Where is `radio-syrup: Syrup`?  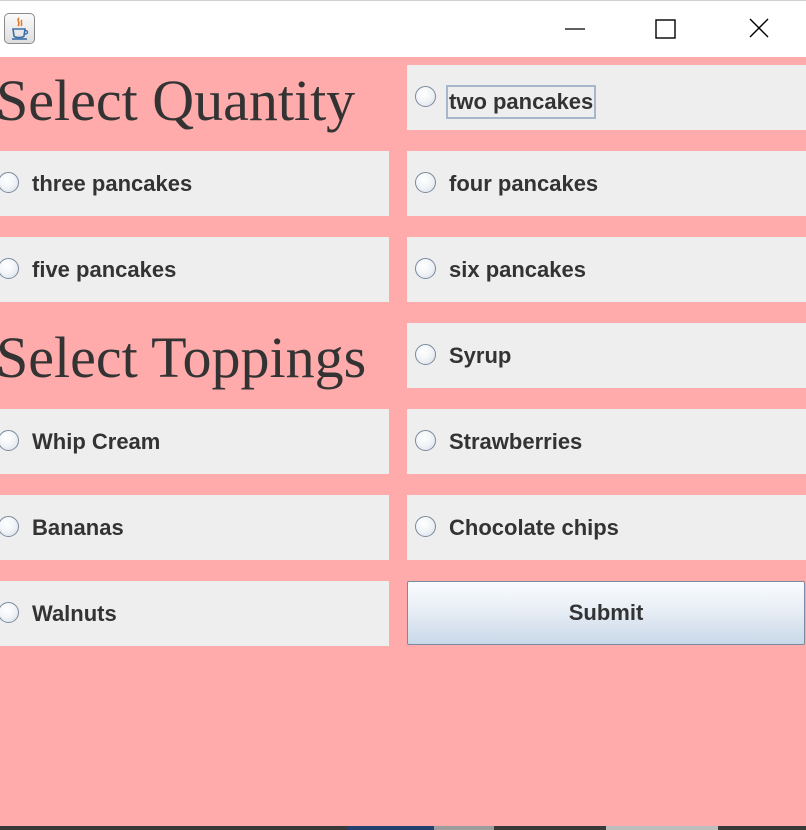
radio-syrup: Syrup is located at coordinates (606, 355).